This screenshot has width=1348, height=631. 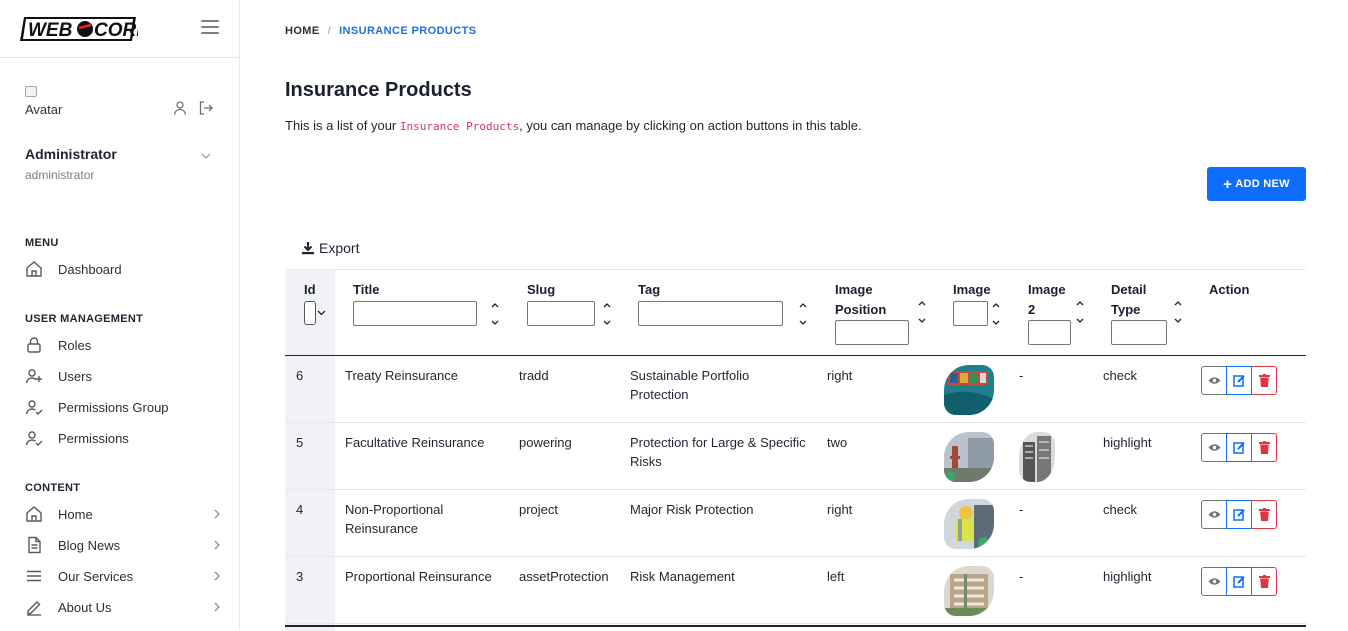 What do you see at coordinates (541, 290) in the screenshot?
I see `column-header-slug: Slug` at bounding box center [541, 290].